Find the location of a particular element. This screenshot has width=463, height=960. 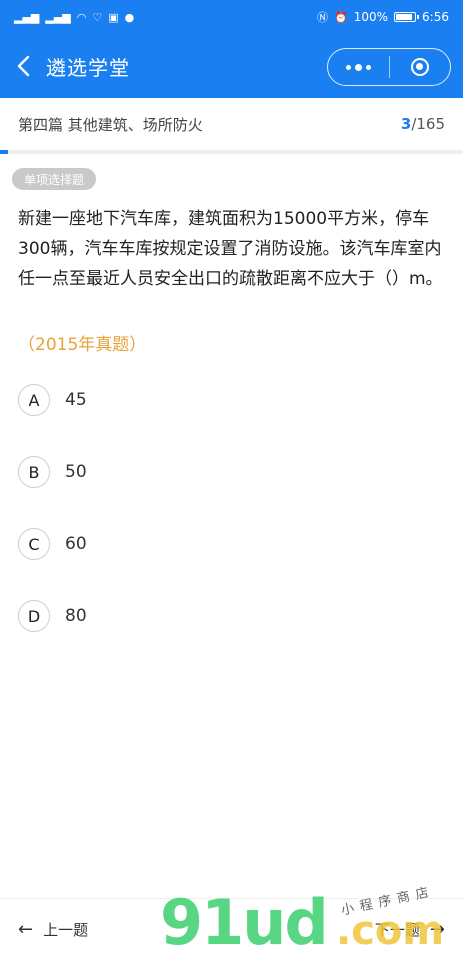

progress-bar is located at coordinates (231, 152).